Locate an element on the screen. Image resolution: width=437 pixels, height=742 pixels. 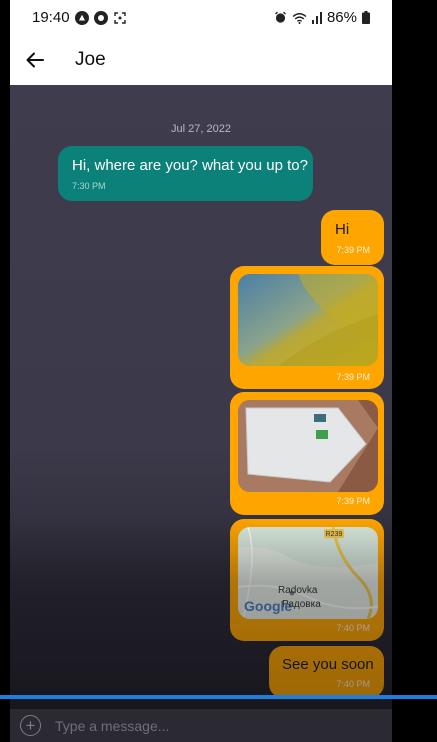
map-place-label: Radovka is located at coordinates (298, 590).